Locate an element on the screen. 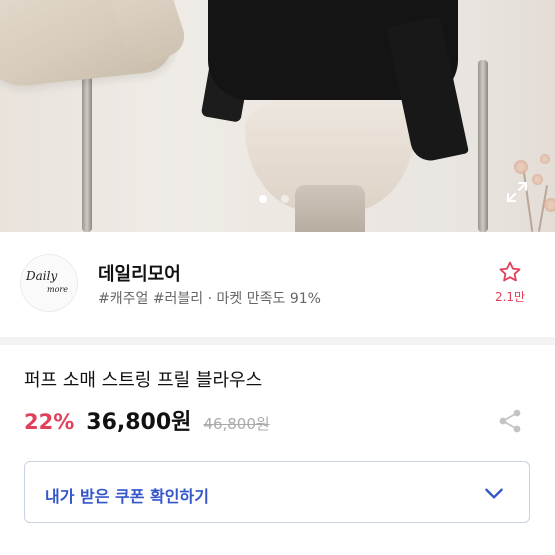 The image size is (555, 555). sale-price: 36,800원 is located at coordinates (139, 422).